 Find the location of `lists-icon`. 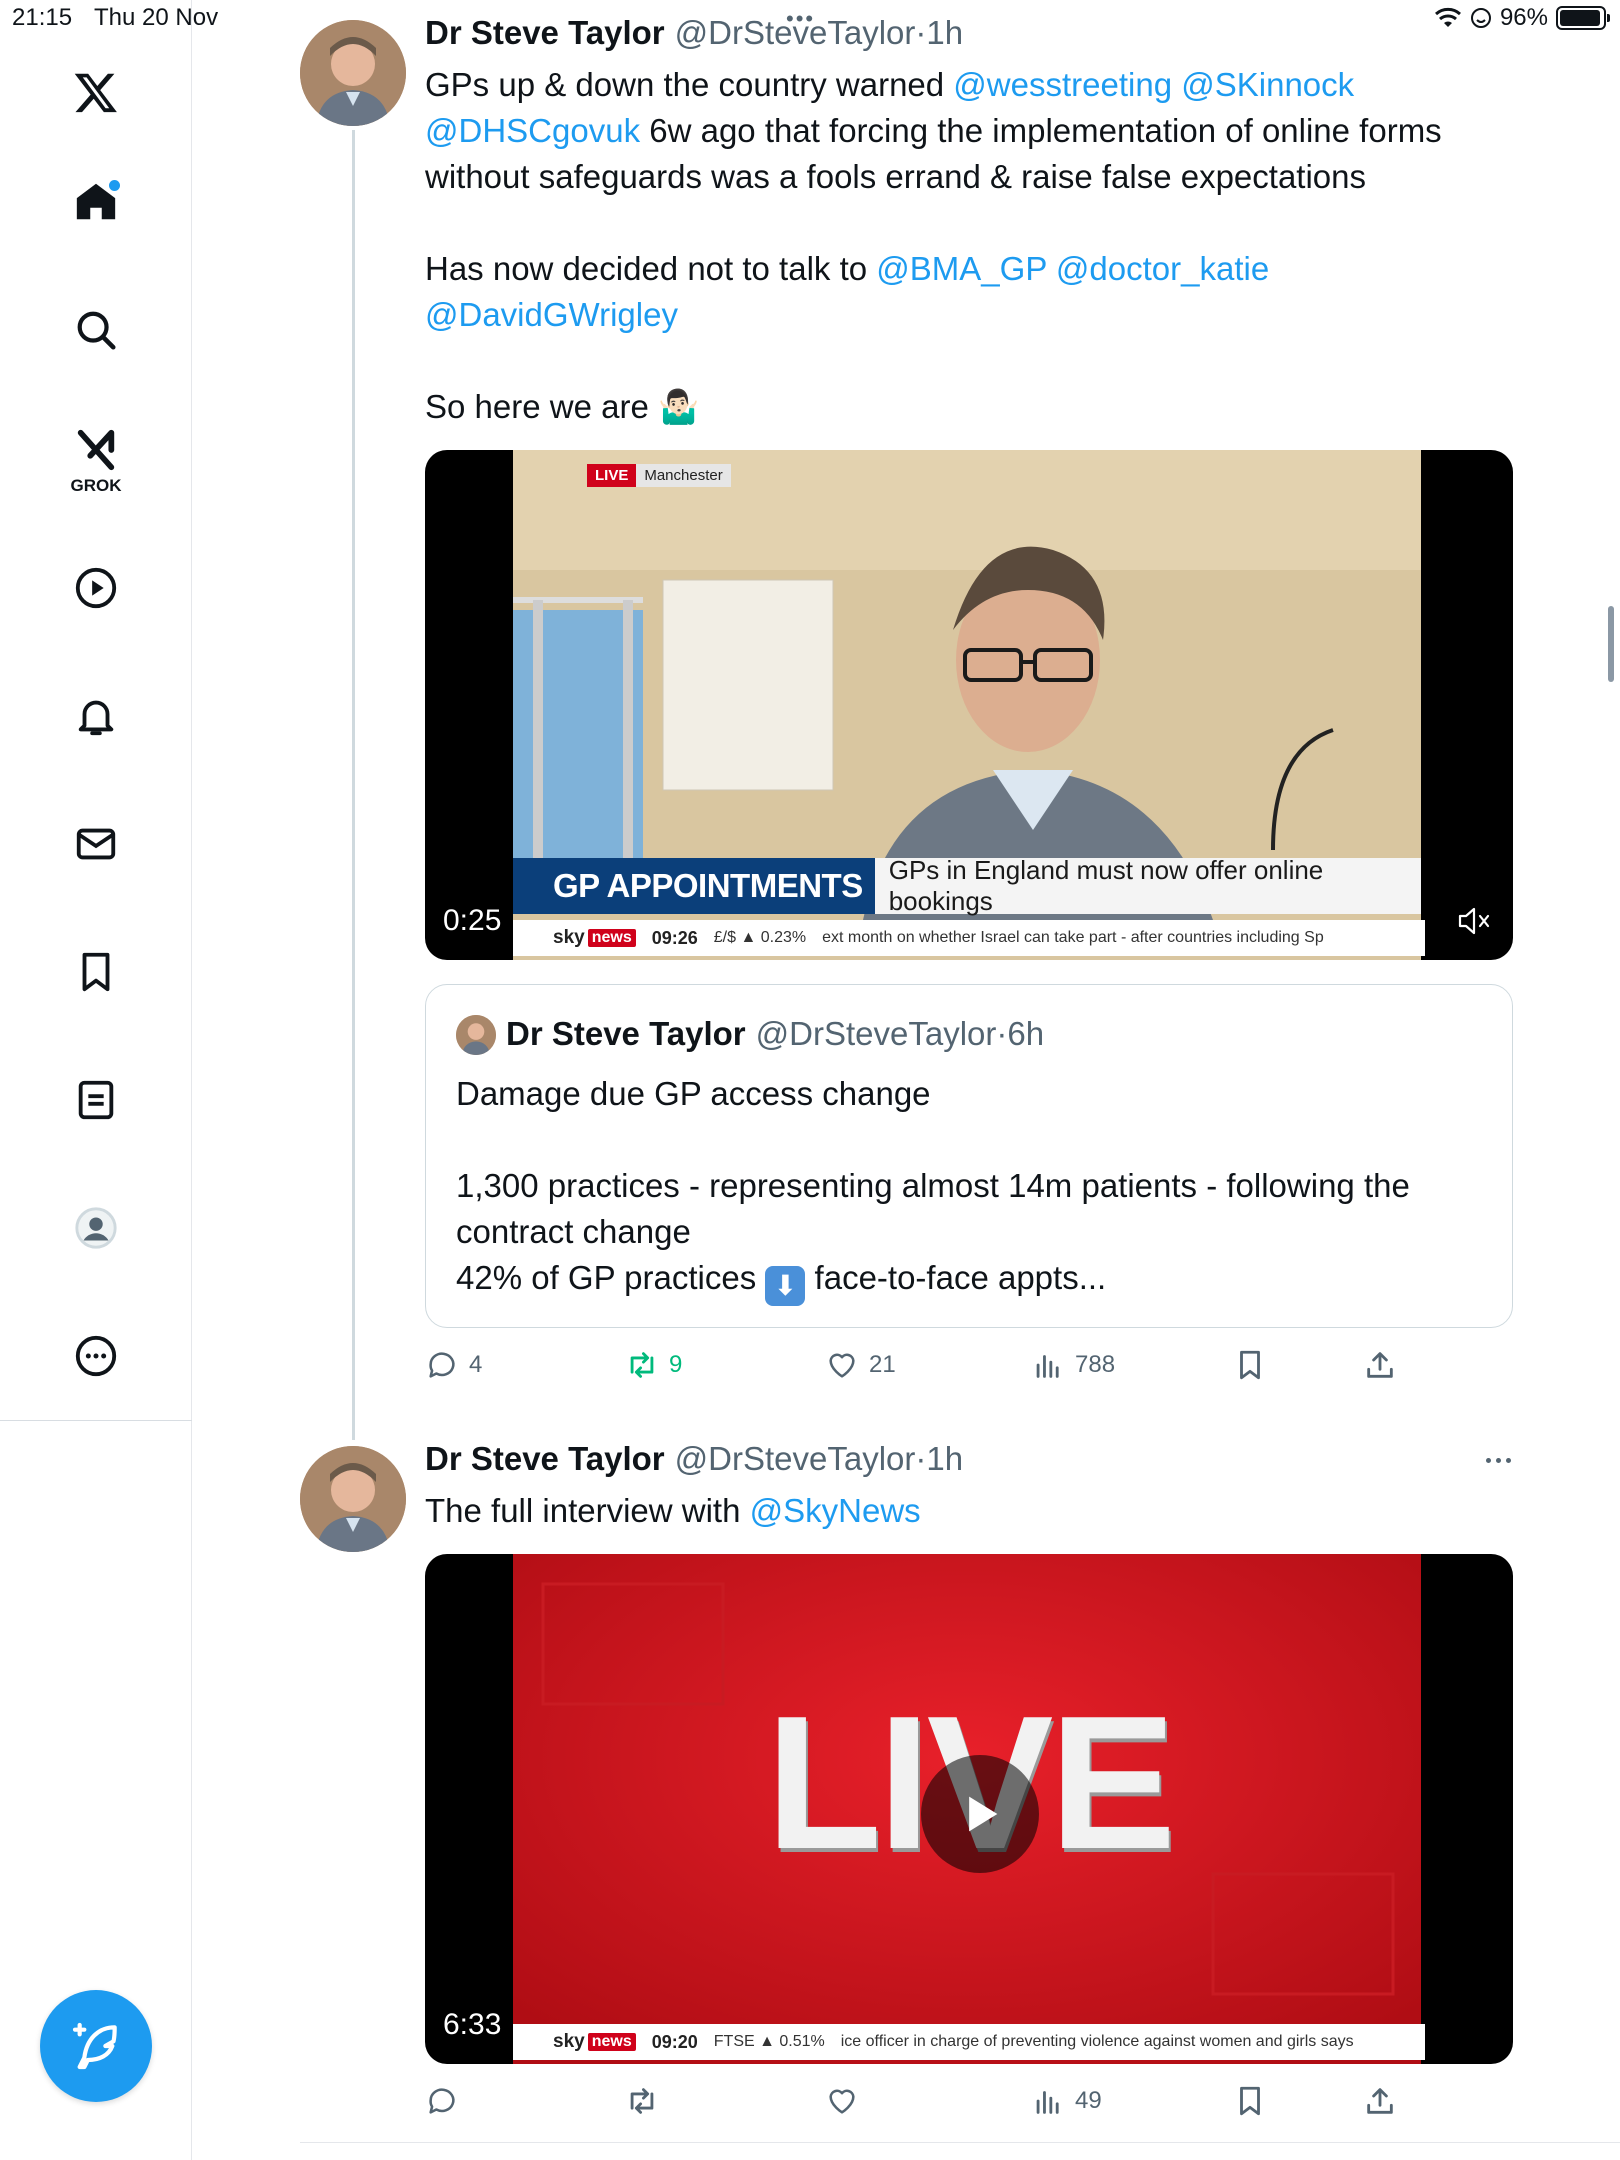

lists-icon is located at coordinates (96, 1100).